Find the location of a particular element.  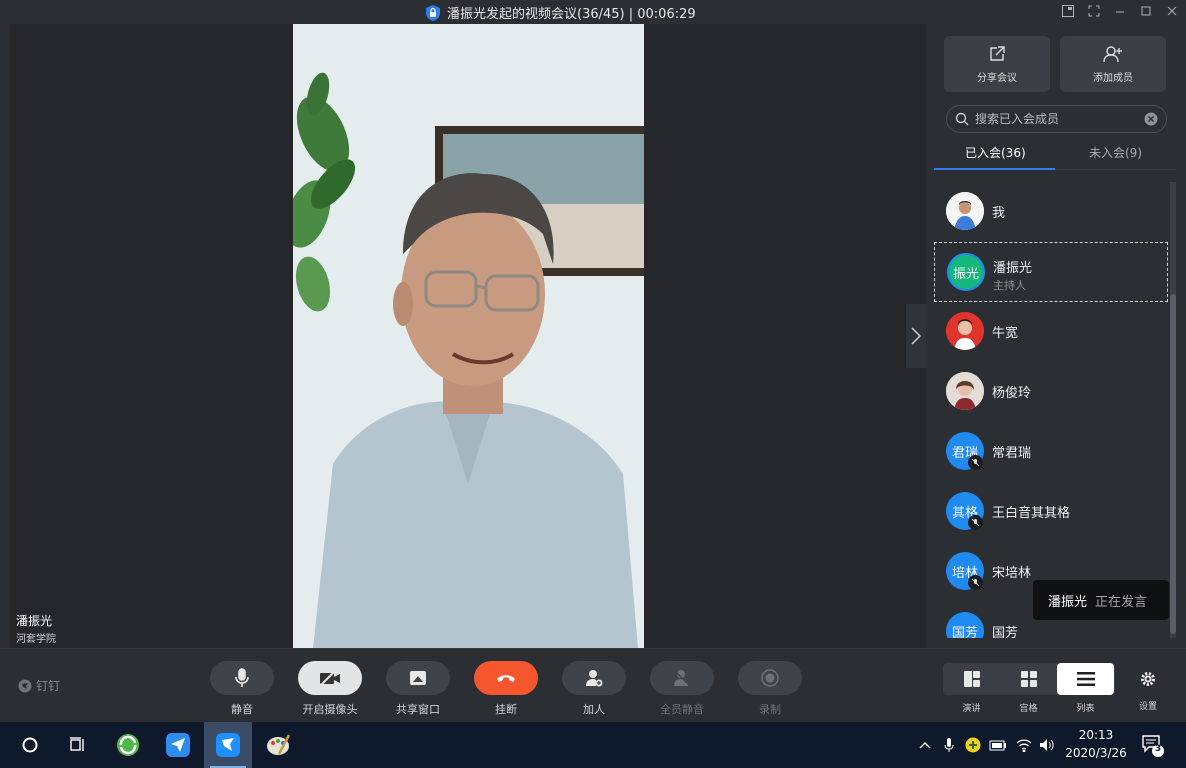

tray-battery is located at coordinates (998, 745).